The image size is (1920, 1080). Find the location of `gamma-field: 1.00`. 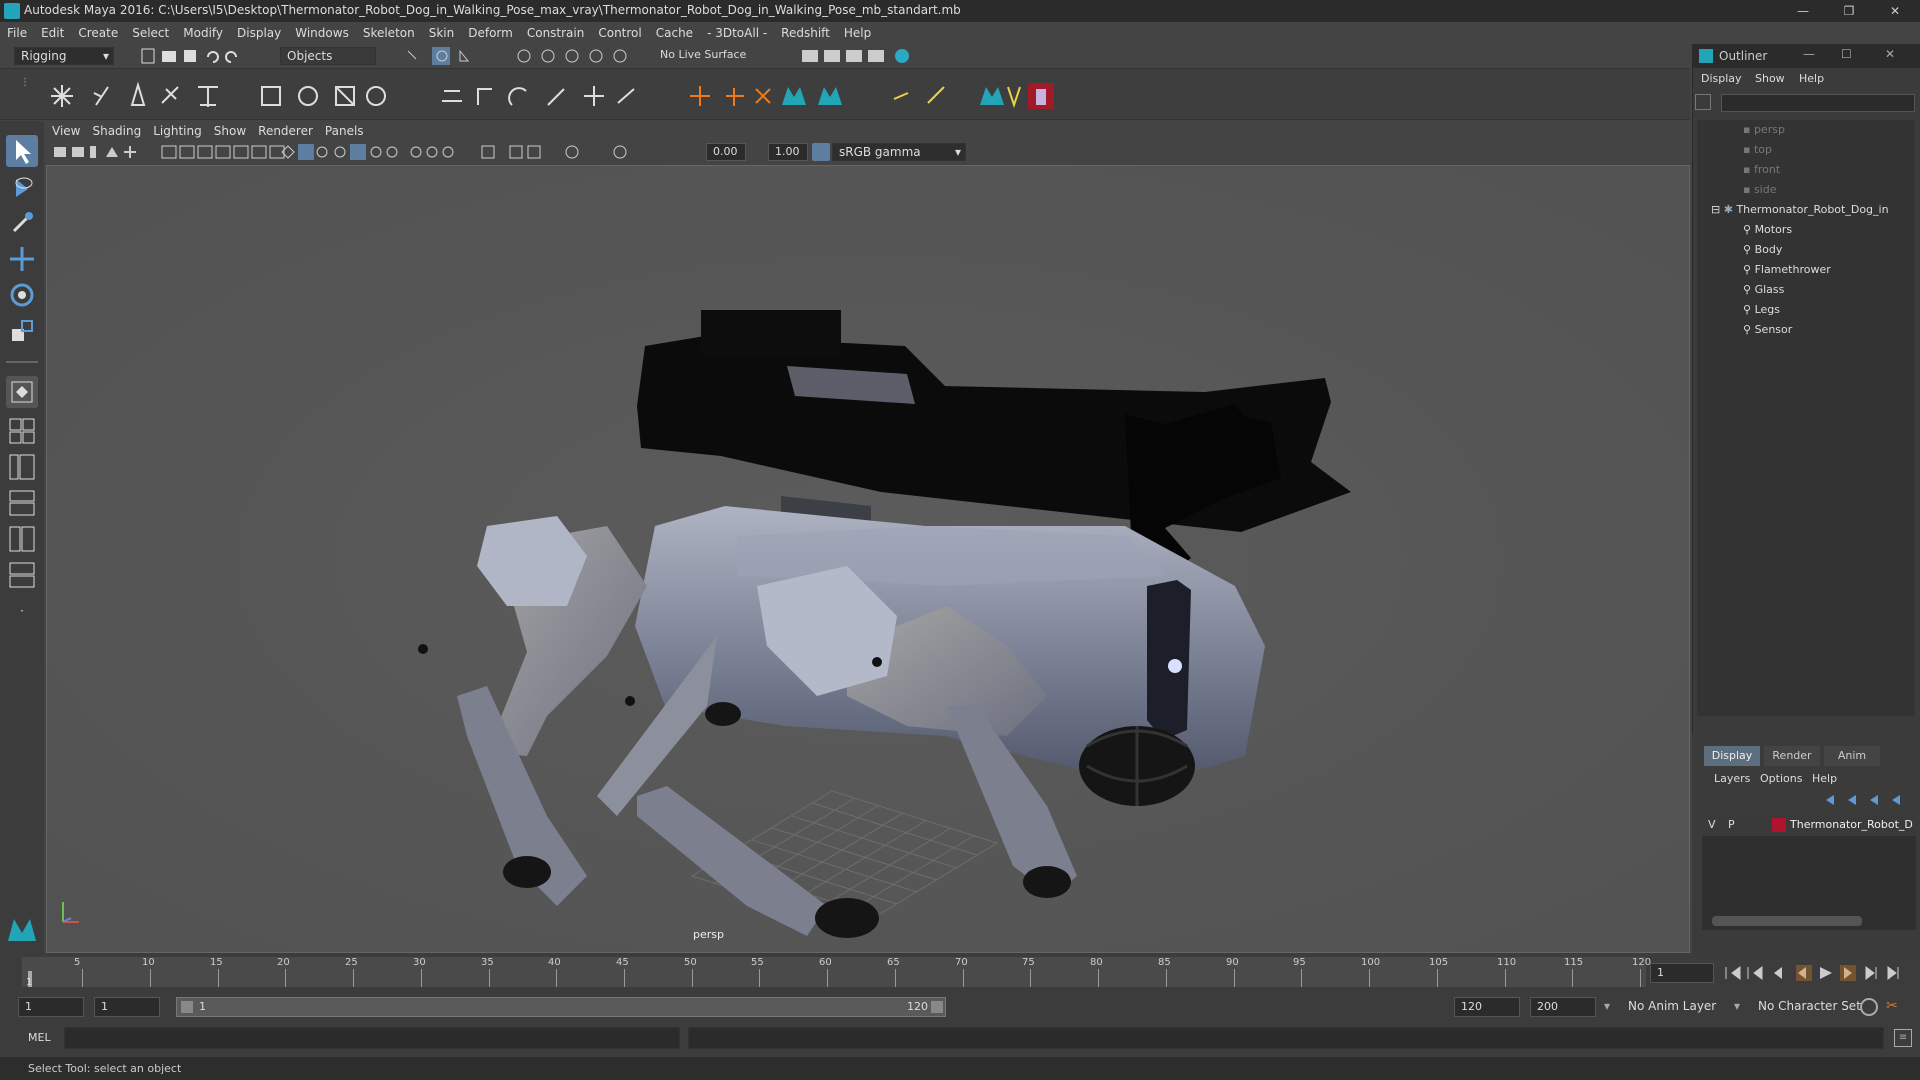

gamma-field: 1.00 is located at coordinates (788, 152).